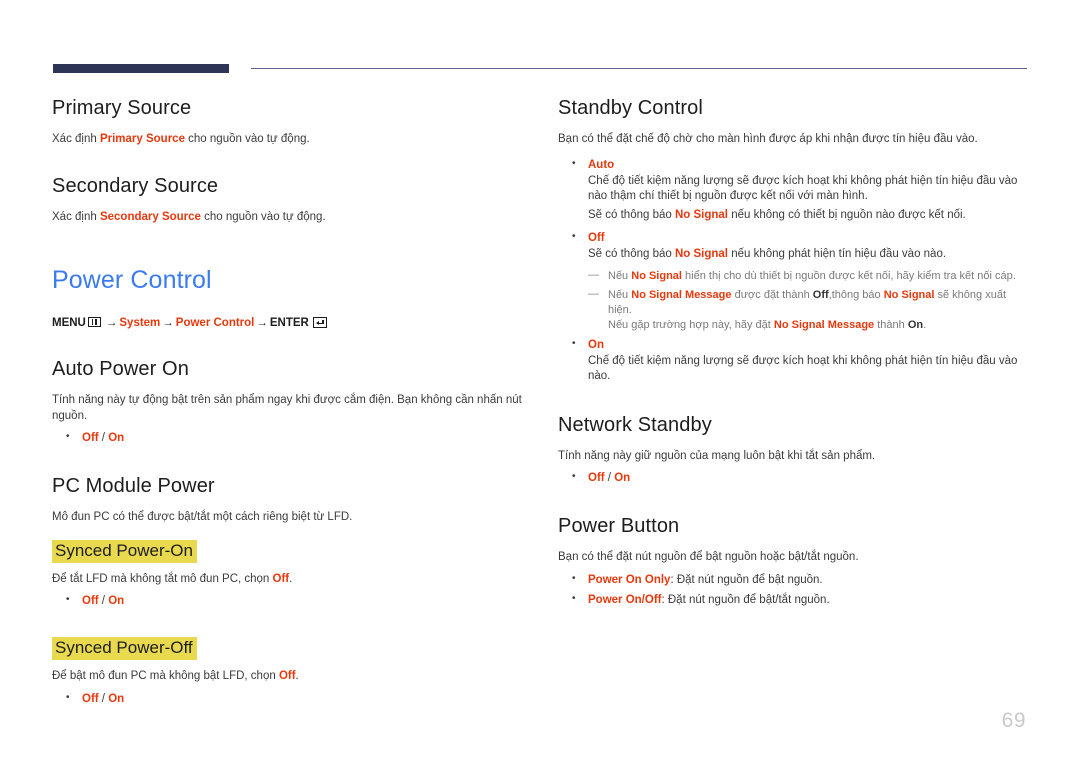 This screenshot has width=1080, height=763. I want to click on menu-grid-icon, so click(94, 322).